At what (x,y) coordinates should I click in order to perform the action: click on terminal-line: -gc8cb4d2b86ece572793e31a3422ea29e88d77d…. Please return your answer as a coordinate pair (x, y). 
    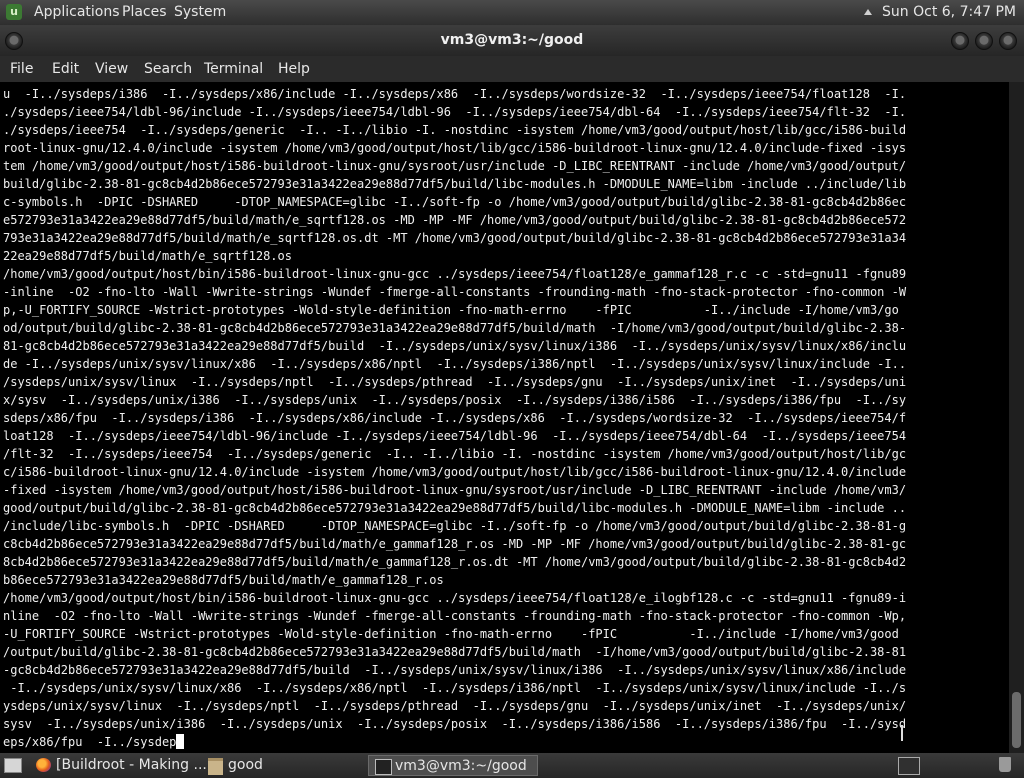
    Looking at the image, I should click on (455, 670).